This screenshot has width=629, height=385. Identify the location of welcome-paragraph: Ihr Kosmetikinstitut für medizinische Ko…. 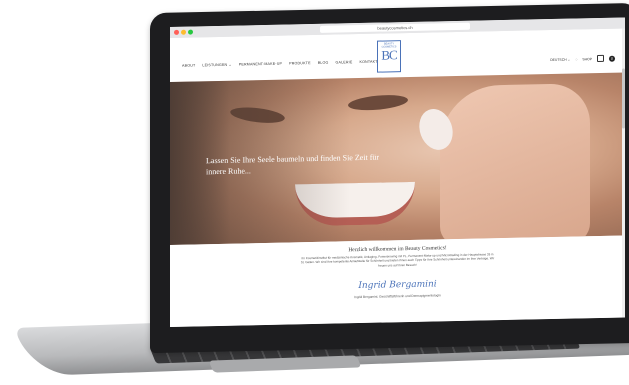
(397, 260).